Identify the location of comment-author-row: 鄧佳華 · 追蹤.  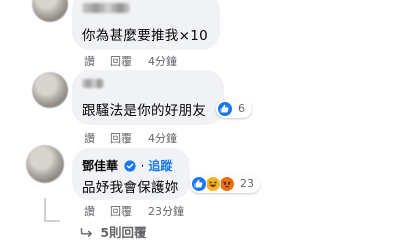
(127, 166).